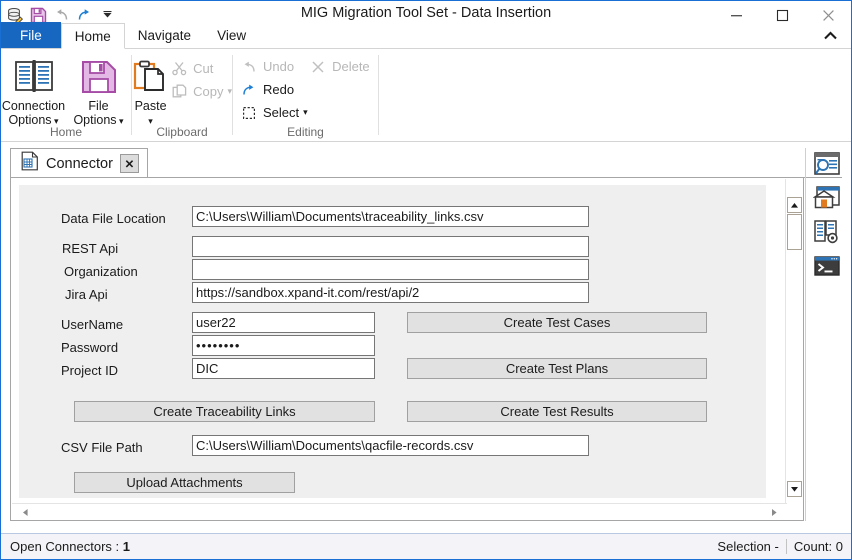 This screenshot has height=560, width=852. Describe the element at coordinates (426, 546) in the screenshot. I see `status-bar: Open Connectors : 1 Selection - Count: 0` at that location.